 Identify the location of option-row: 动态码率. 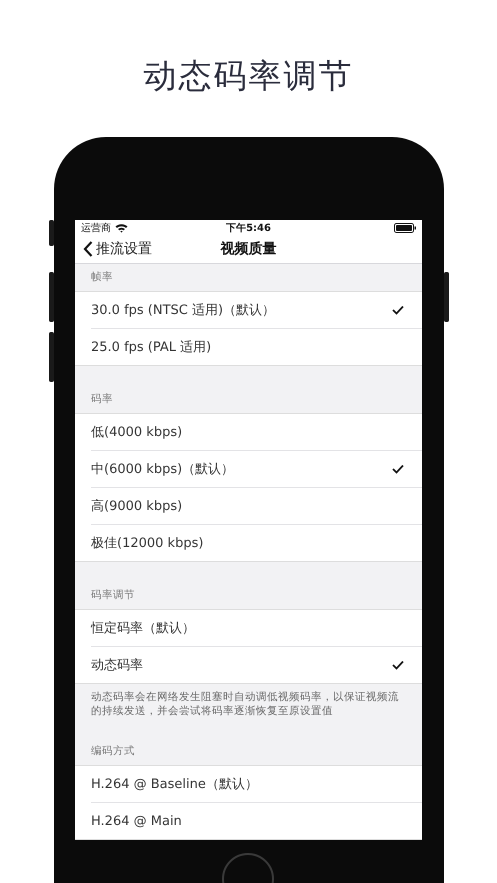
(256, 664).